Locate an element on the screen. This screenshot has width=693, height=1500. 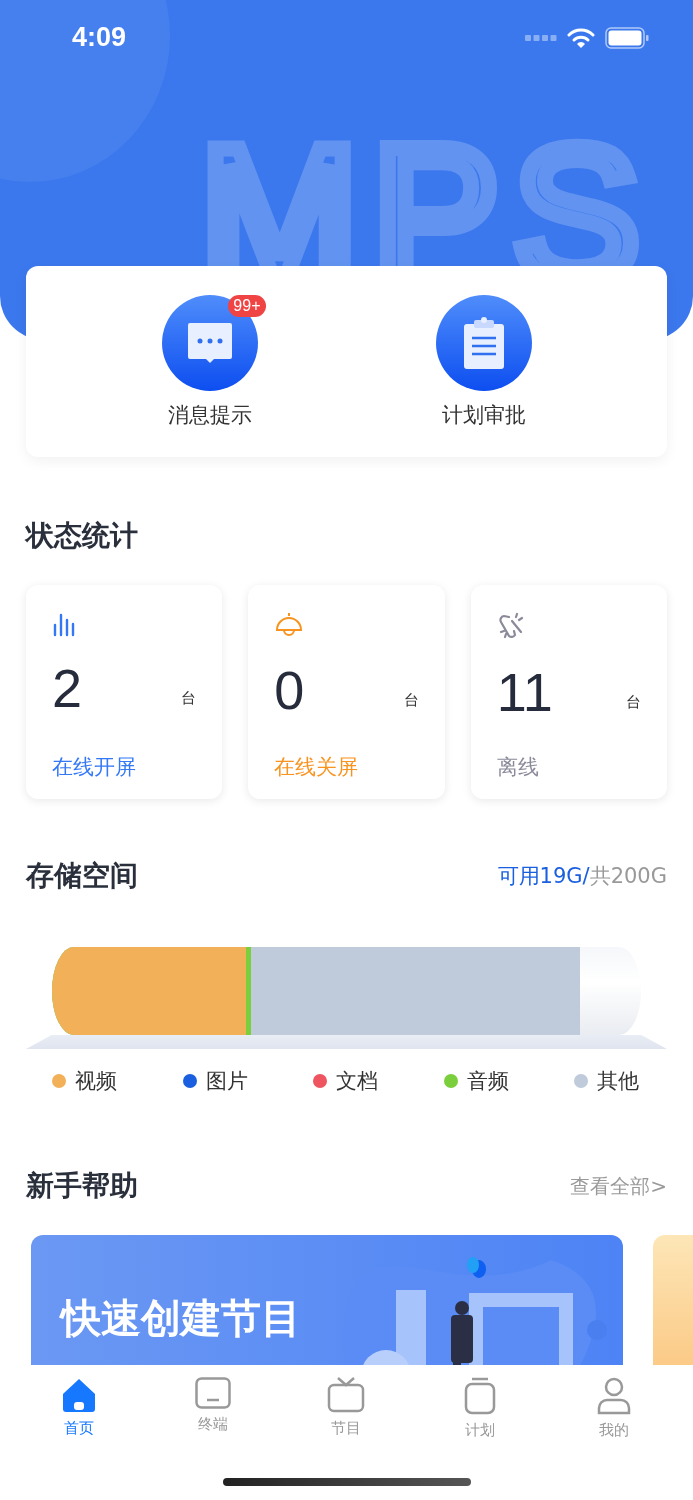
stat-value: 2 is located at coordinates (67, 689).